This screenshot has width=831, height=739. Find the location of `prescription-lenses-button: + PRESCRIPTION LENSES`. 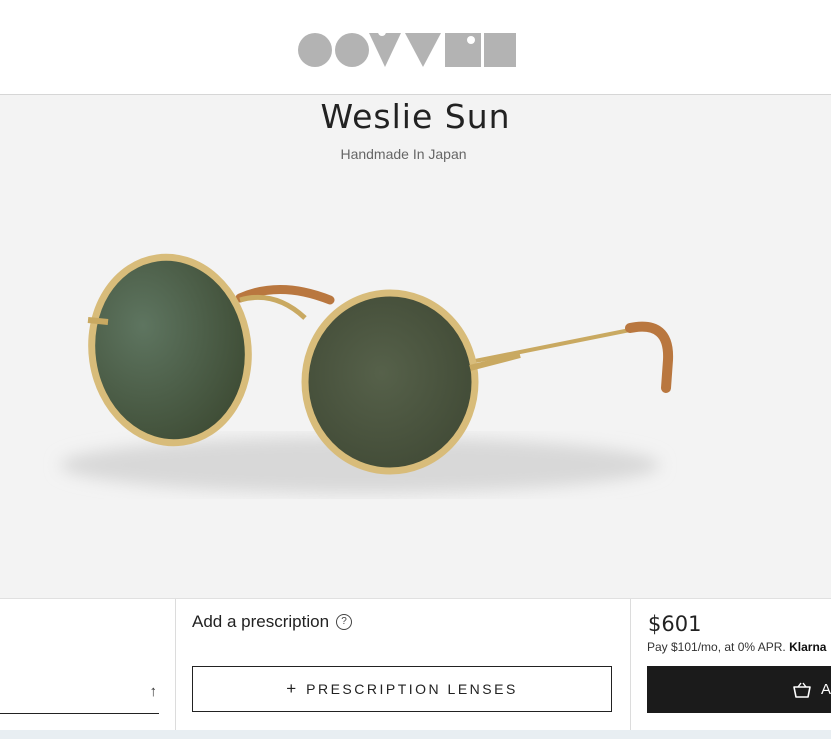

prescription-lenses-button: + PRESCRIPTION LENSES is located at coordinates (402, 689).